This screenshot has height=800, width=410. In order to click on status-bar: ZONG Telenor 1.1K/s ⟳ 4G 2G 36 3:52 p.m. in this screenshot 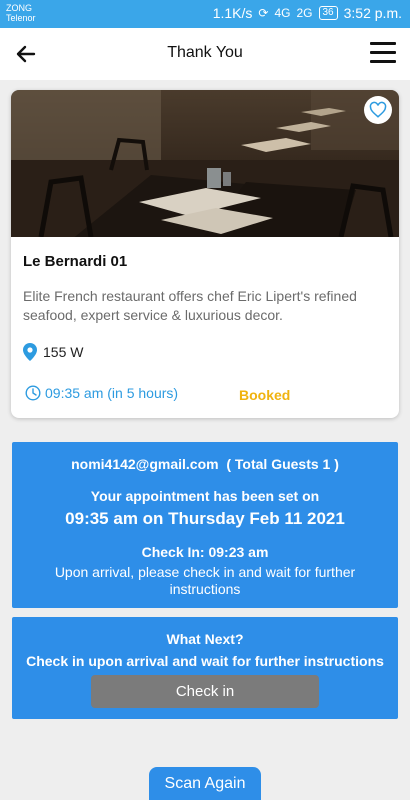, I will do `click(205, 14)`.